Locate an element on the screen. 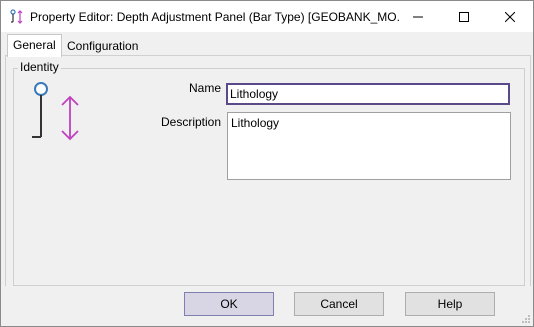 This screenshot has height=327, width=534. ok-button: OK is located at coordinates (229, 304).